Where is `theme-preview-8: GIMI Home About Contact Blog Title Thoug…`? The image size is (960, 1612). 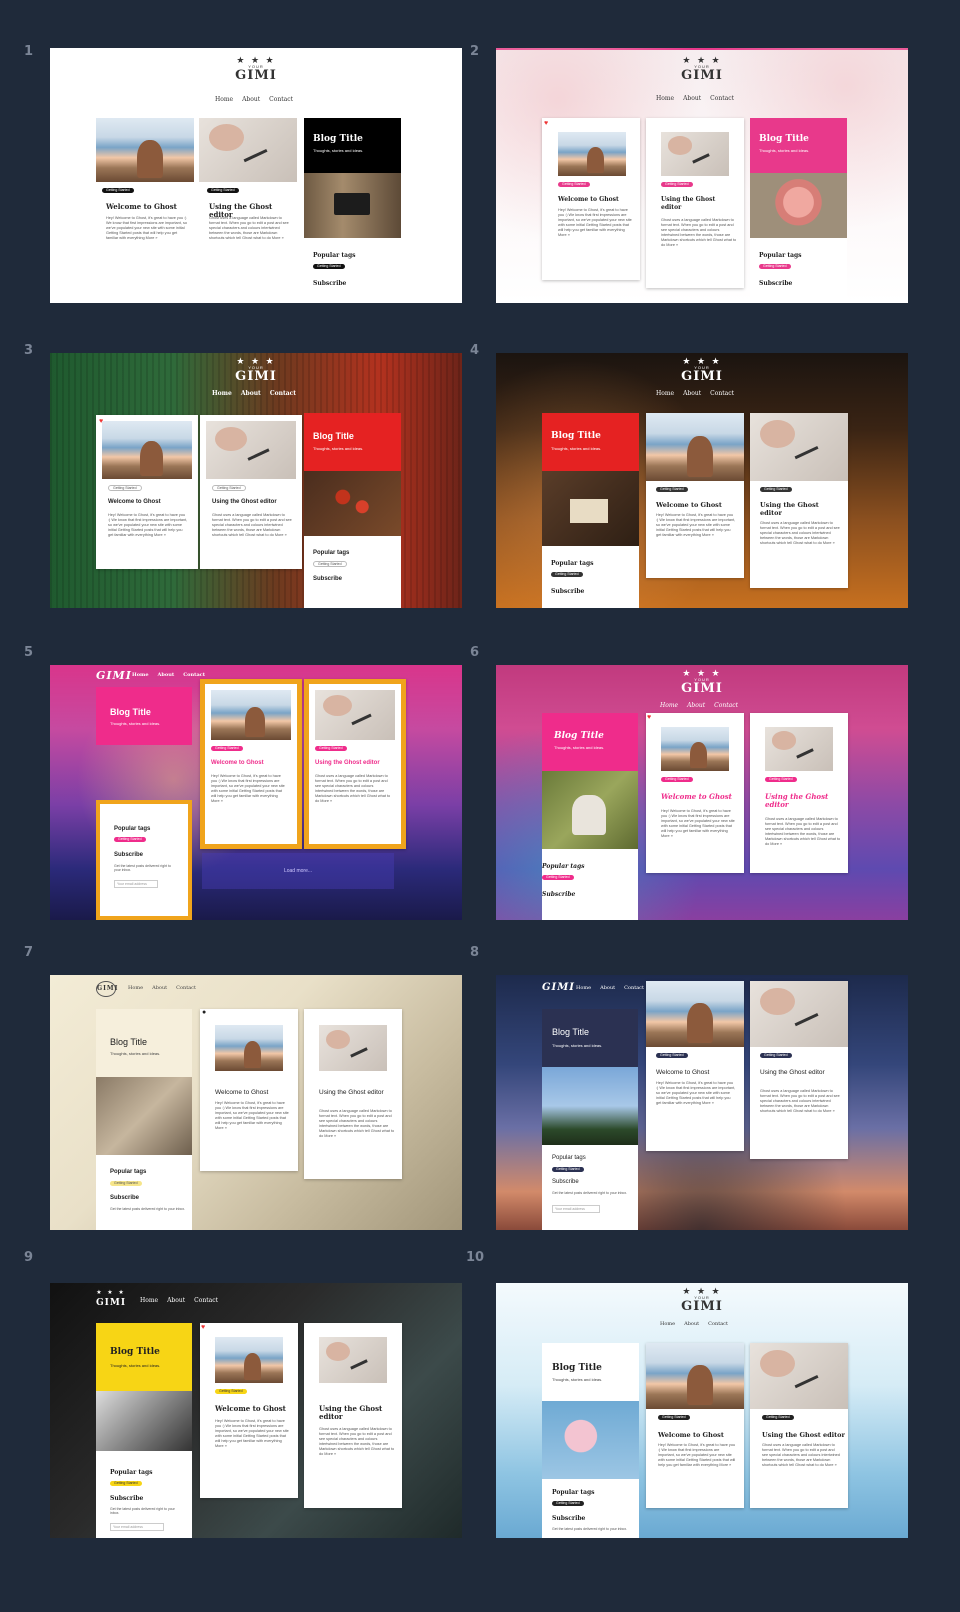 theme-preview-8: GIMI Home About Contact Blog Title Thoug… is located at coordinates (702, 1102).